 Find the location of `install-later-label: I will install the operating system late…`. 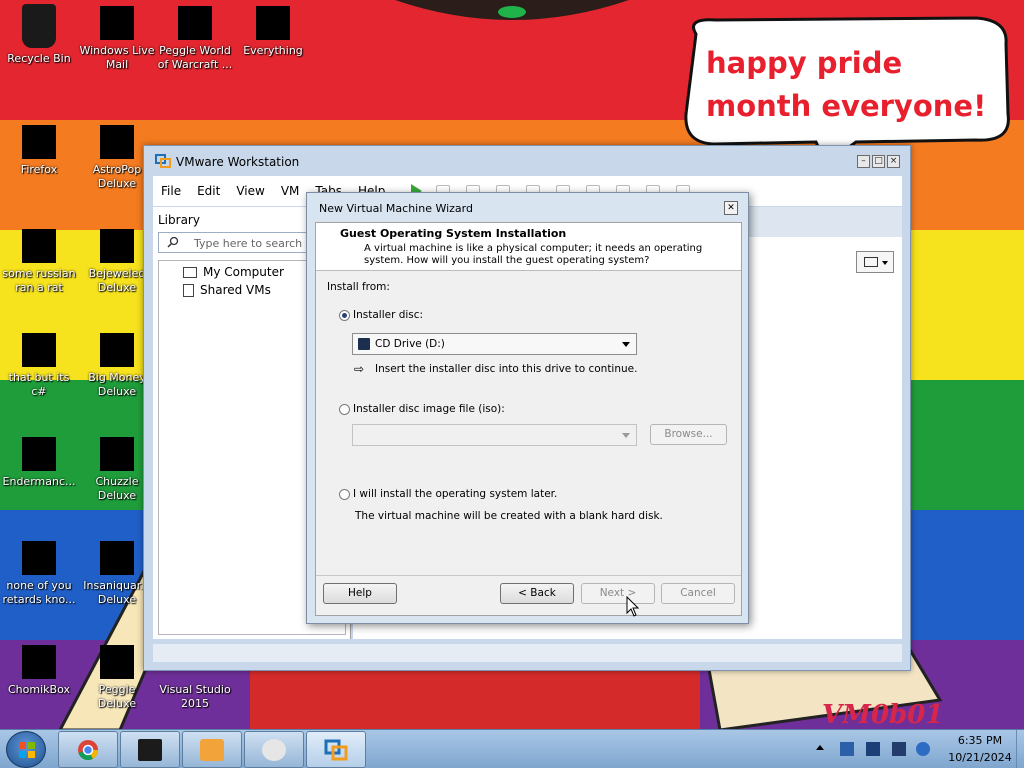

install-later-label: I will install the operating system late… is located at coordinates (455, 494).